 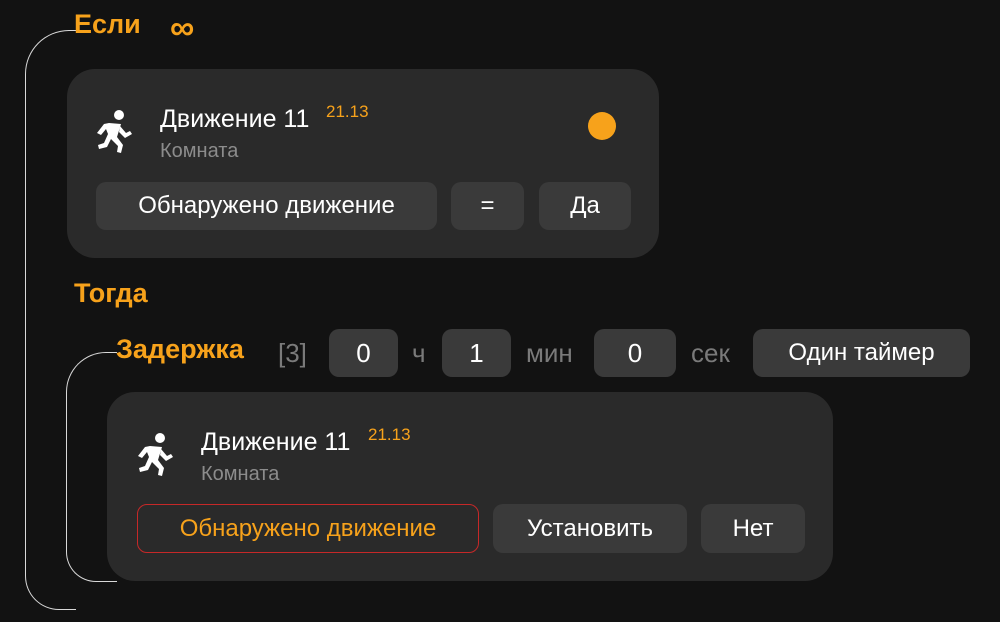 What do you see at coordinates (590, 528) in the screenshot?
I see `action-type-button: Установить` at bounding box center [590, 528].